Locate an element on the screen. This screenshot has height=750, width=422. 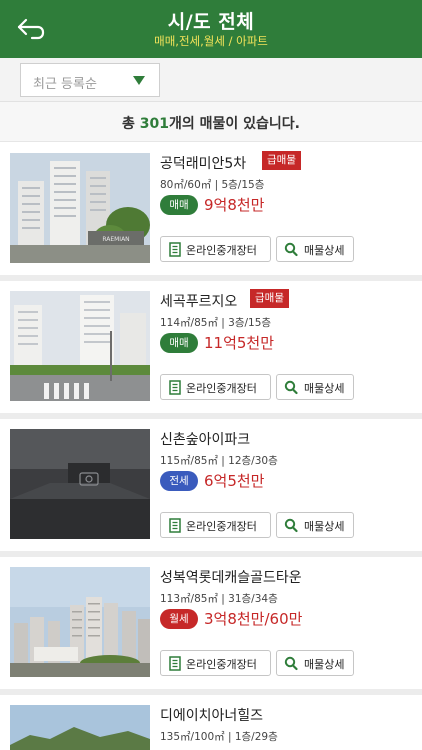
listing-spec: 113㎡/85㎡ | 31층/34층 is located at coordinates (219, 599).